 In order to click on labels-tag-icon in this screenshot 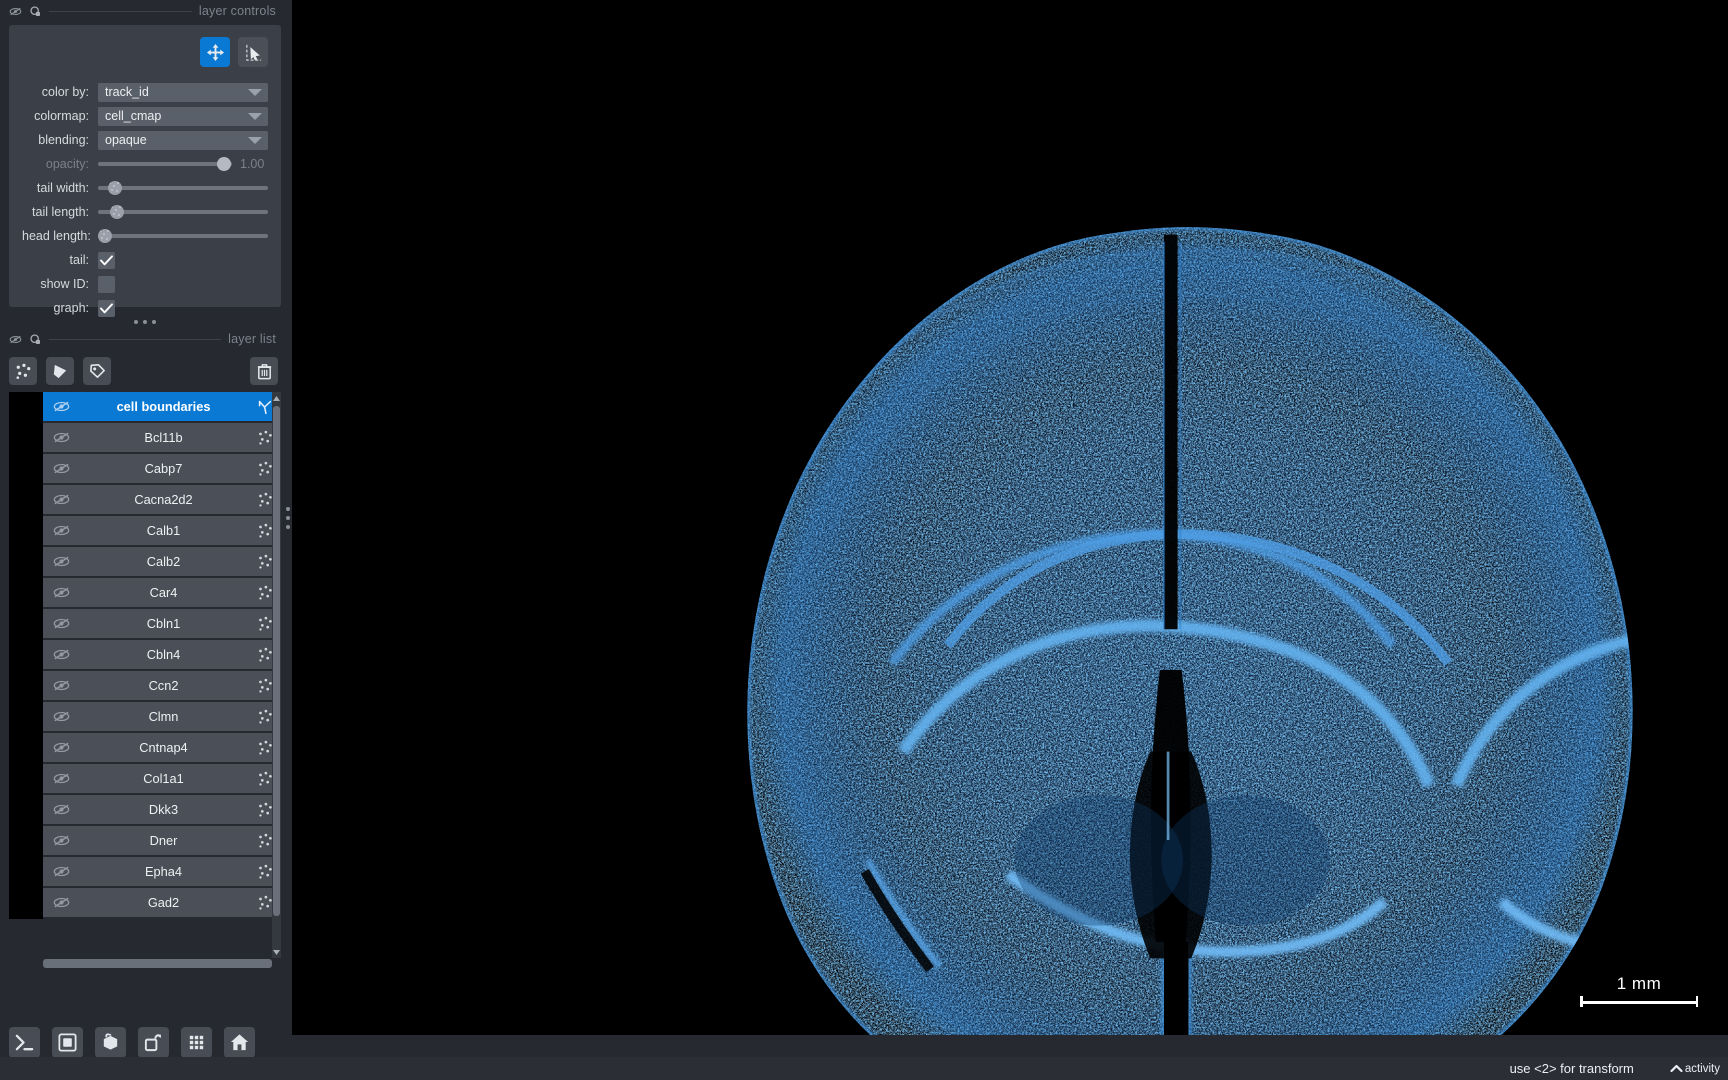, I will do `click(97, 370)`.